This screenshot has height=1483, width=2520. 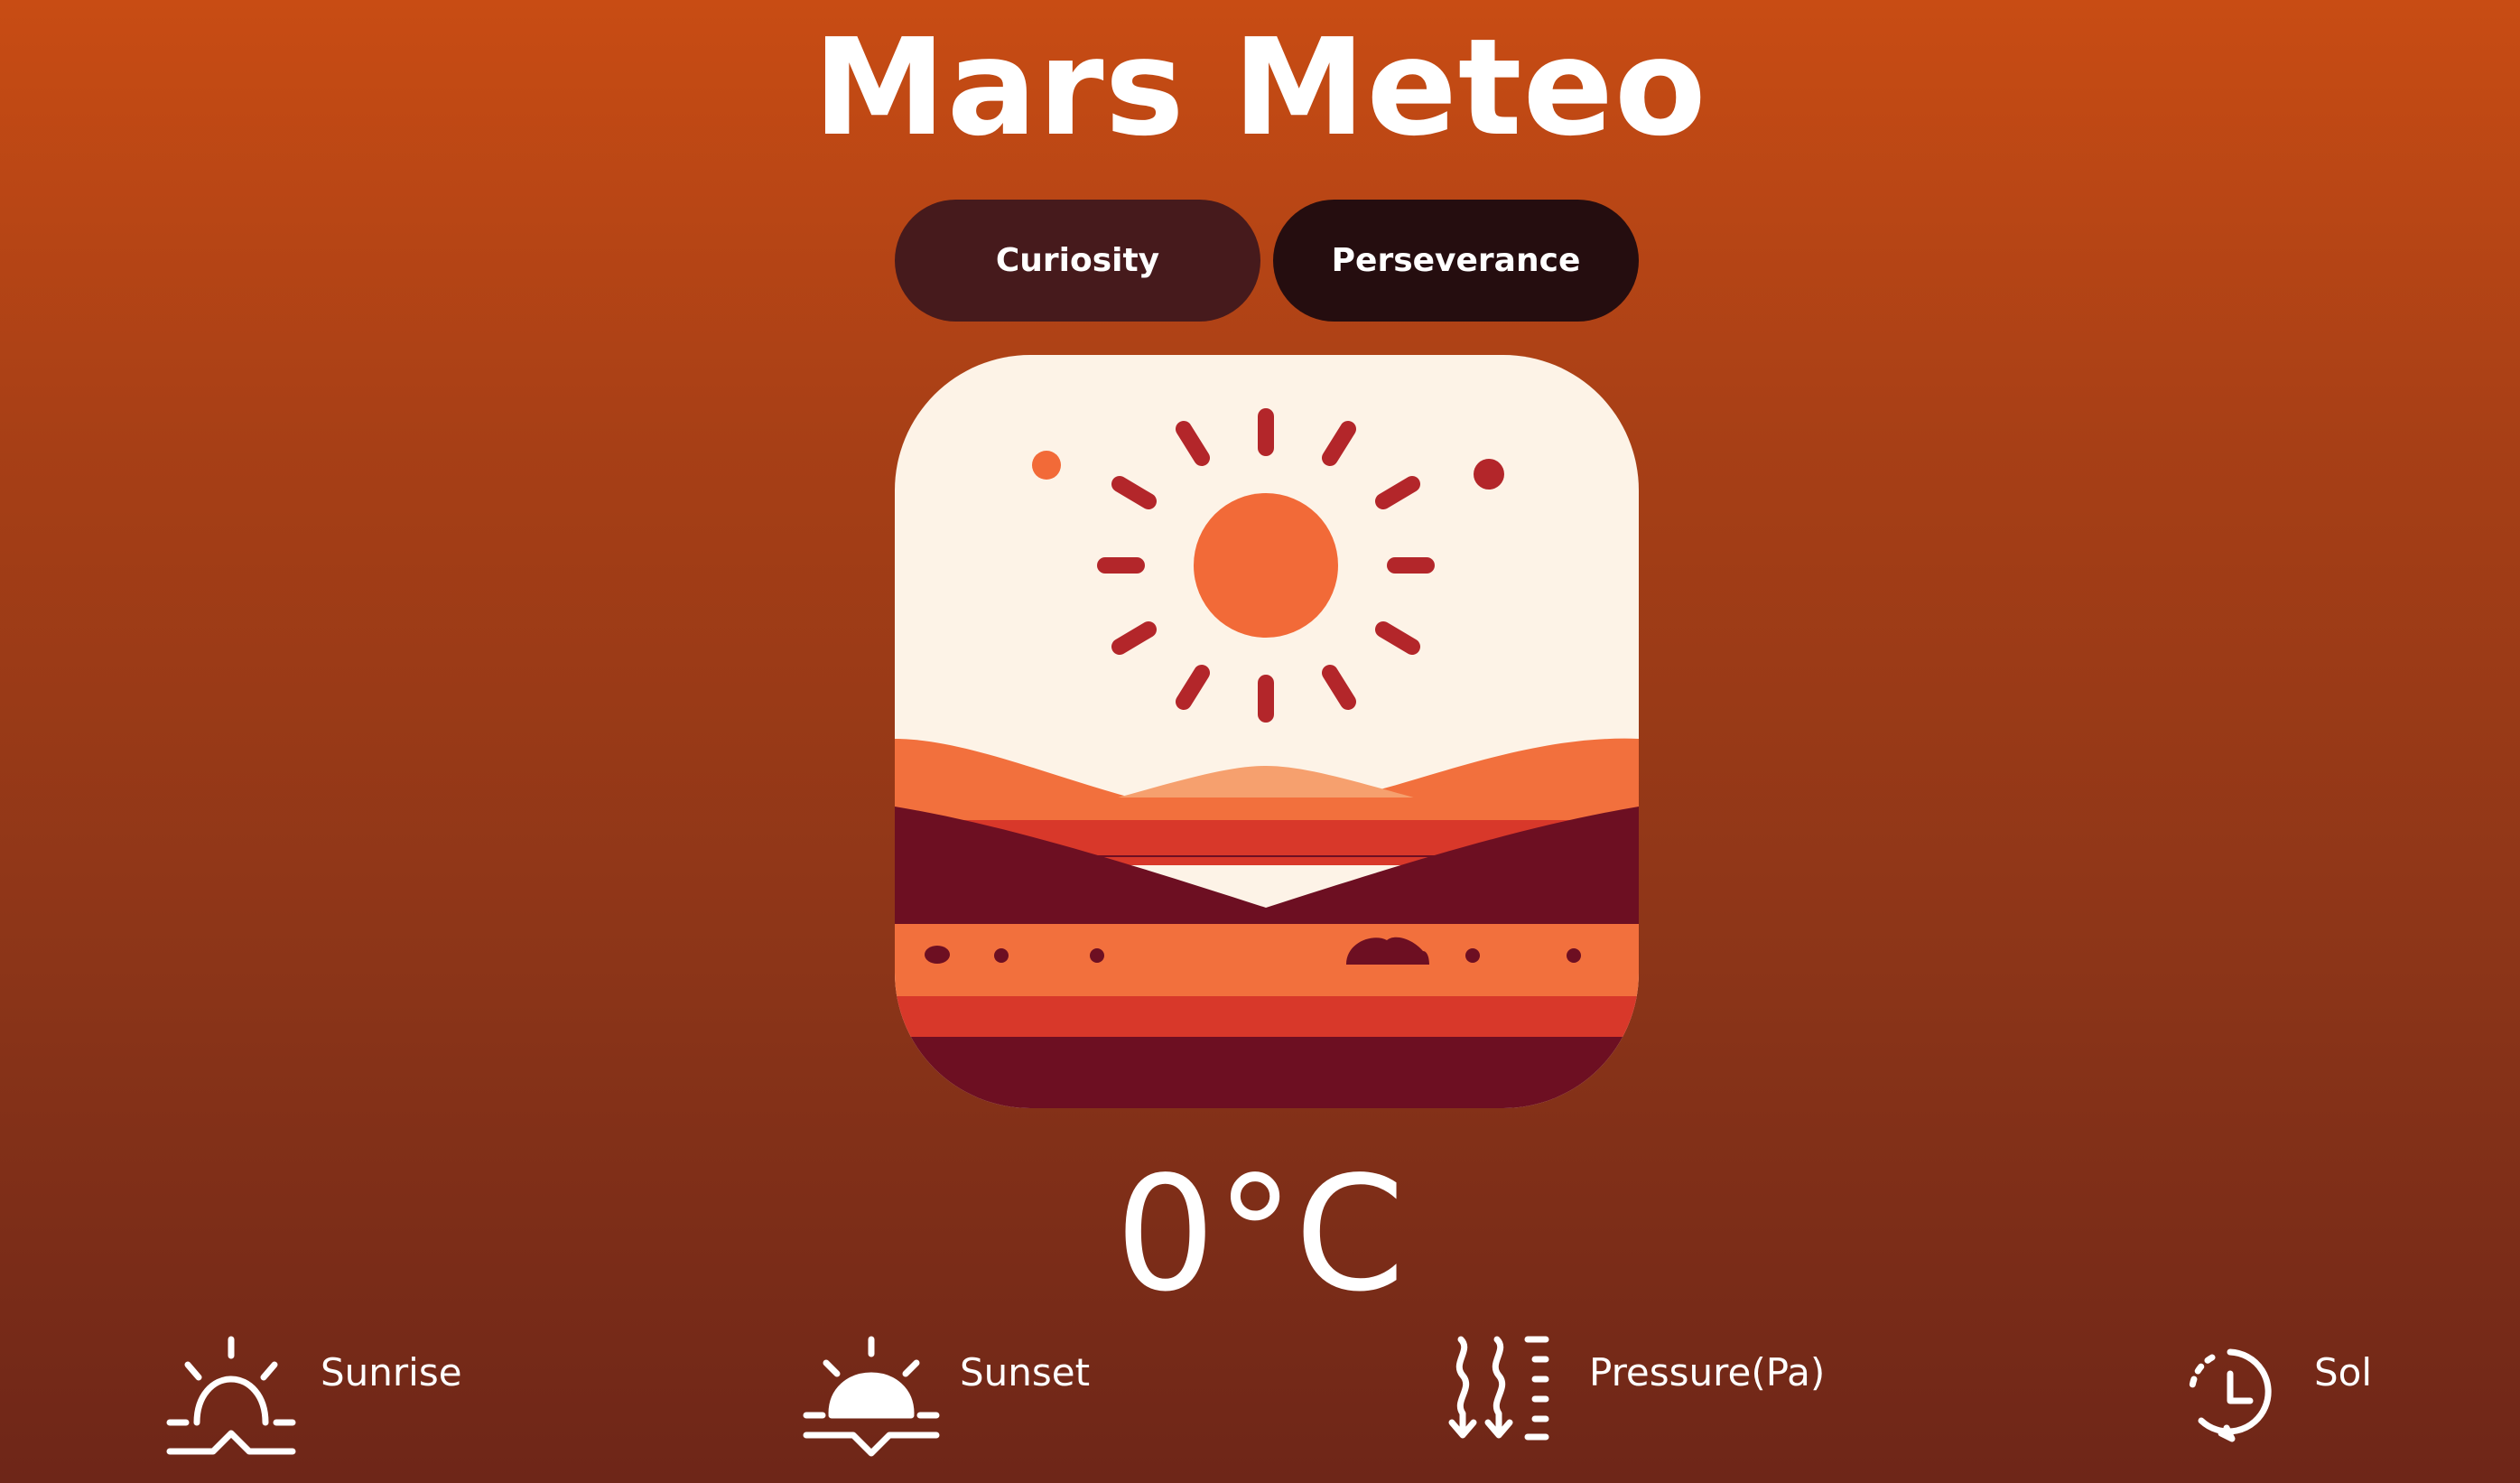 I want to click on sun-over-mars-dunes-icon, so click(x=1267, y=731).